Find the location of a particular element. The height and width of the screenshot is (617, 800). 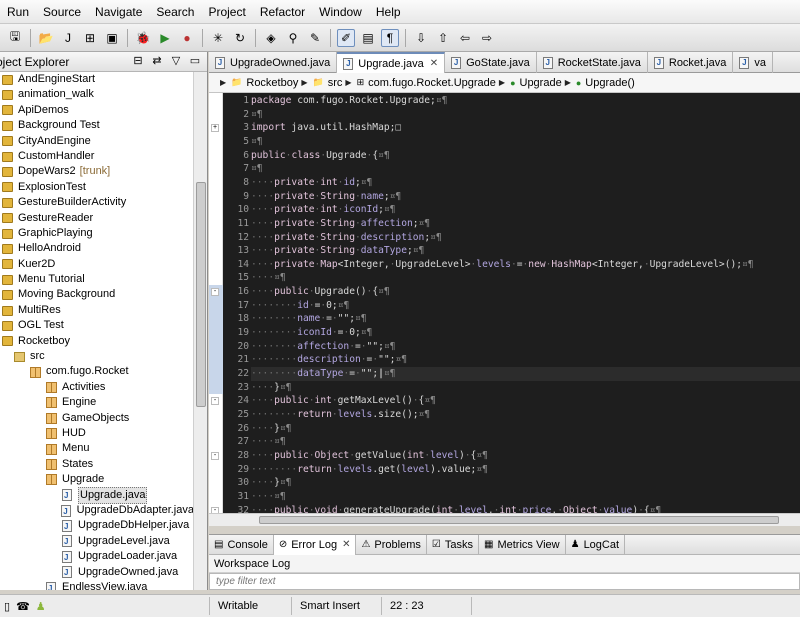

code-line: ········return·levels.size();¤¶ is located at coordinates (340, 415).